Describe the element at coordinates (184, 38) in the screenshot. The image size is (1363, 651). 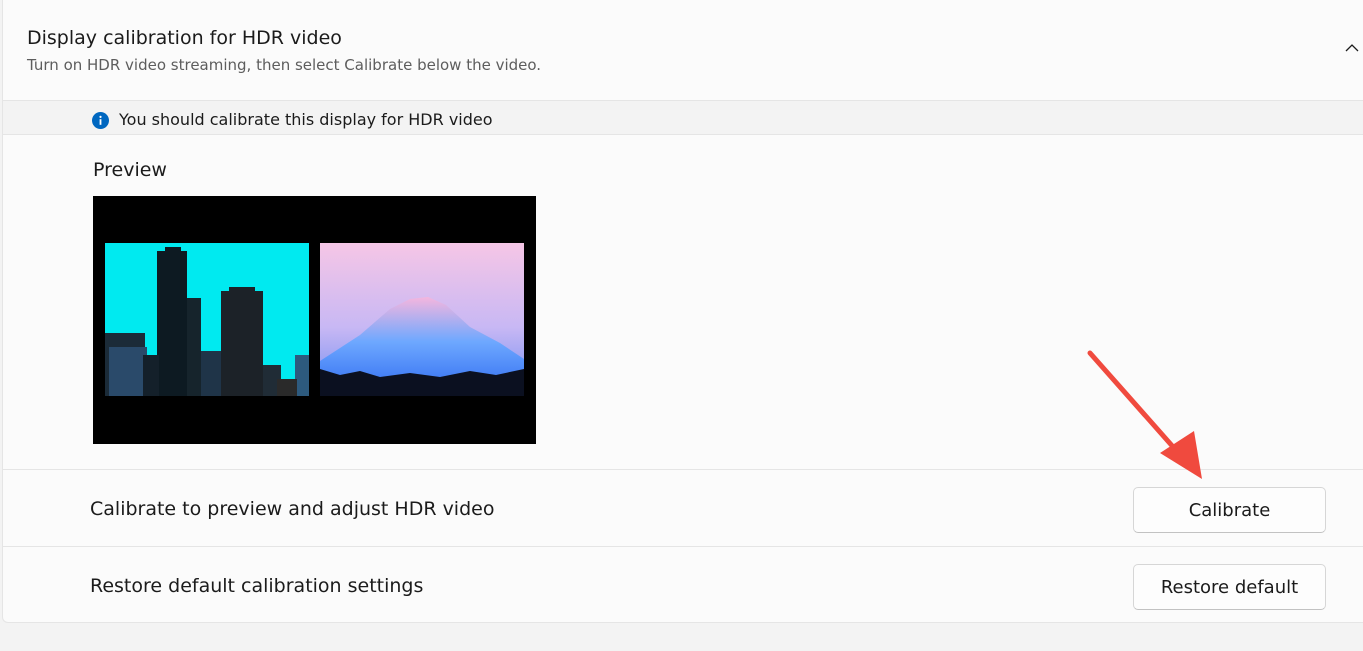
I see `expander-title: Display calibration for HDR video` at that location.